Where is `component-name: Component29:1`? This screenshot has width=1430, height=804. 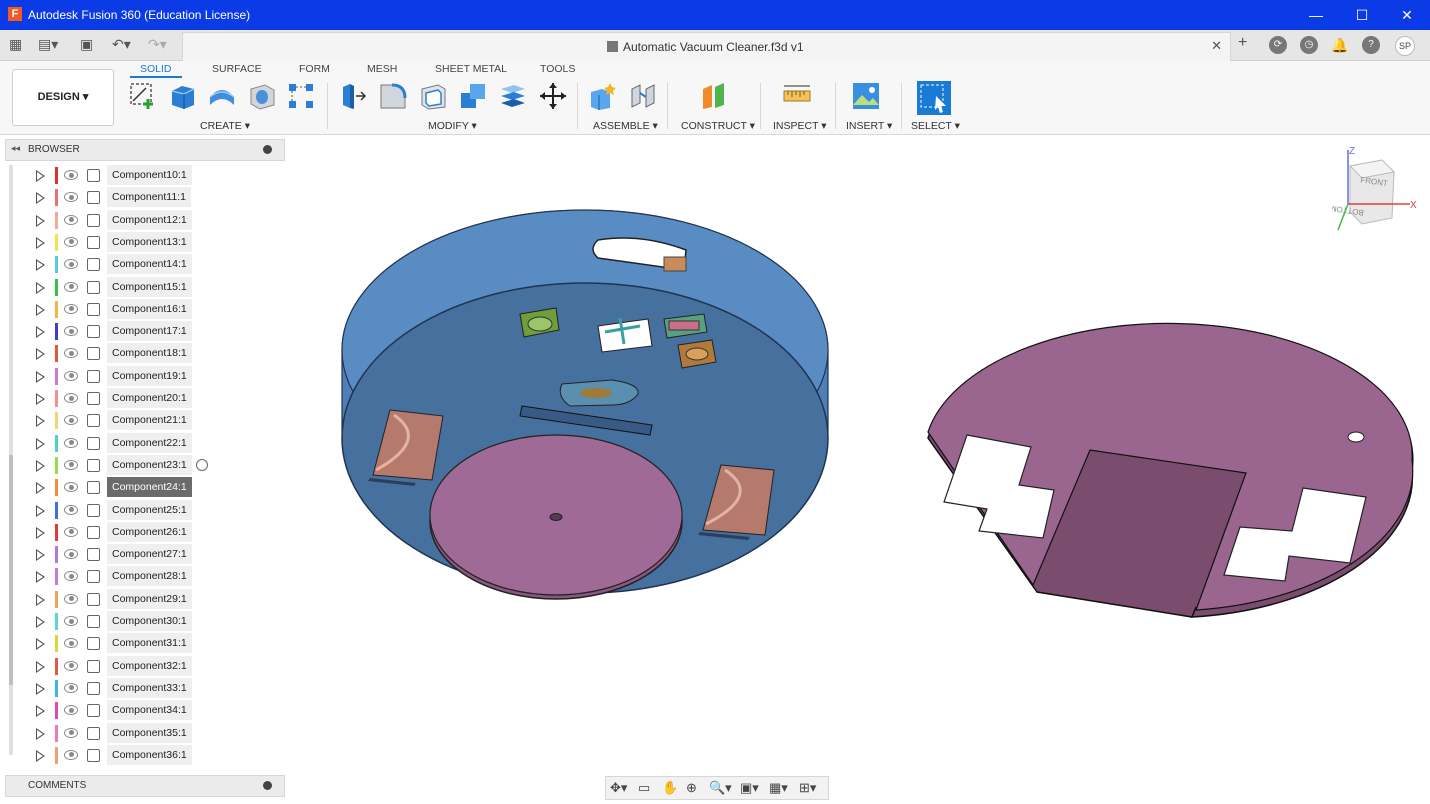 component-name: Component29:1 is located at coordinates (149, 598).